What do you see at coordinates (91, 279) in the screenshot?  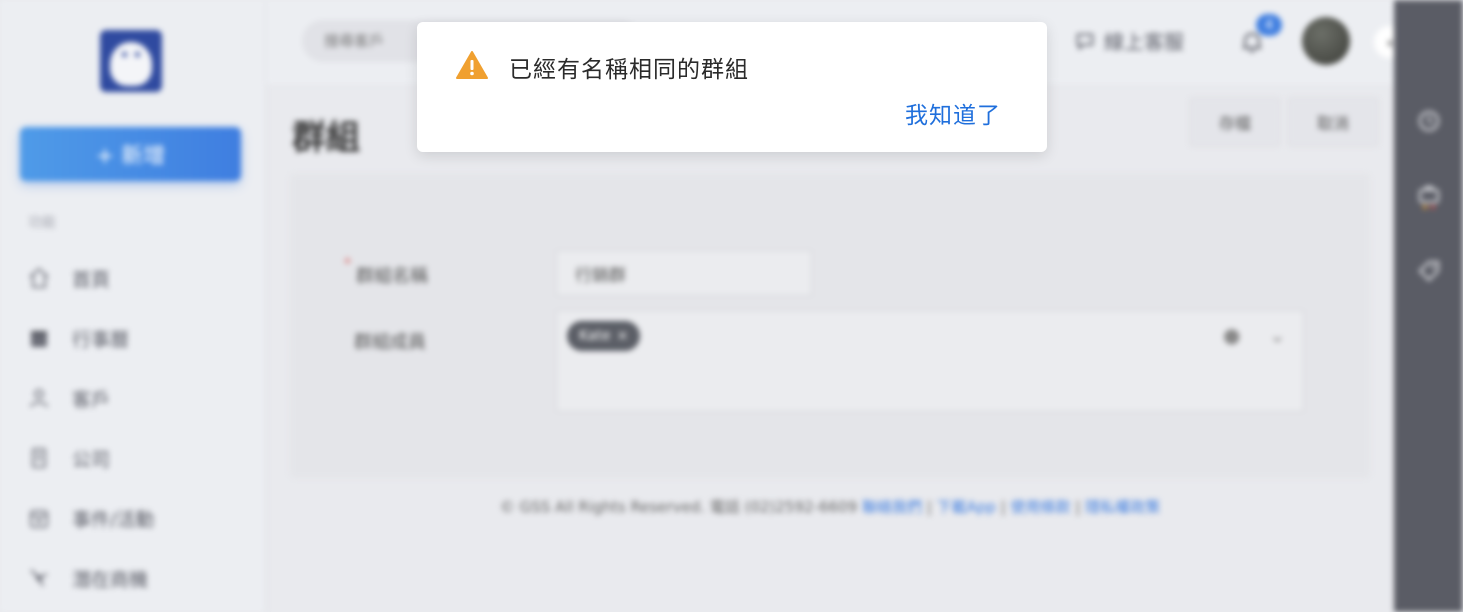 I see `sidebar-item-label: 首頁` at bounding box center [91, 279].